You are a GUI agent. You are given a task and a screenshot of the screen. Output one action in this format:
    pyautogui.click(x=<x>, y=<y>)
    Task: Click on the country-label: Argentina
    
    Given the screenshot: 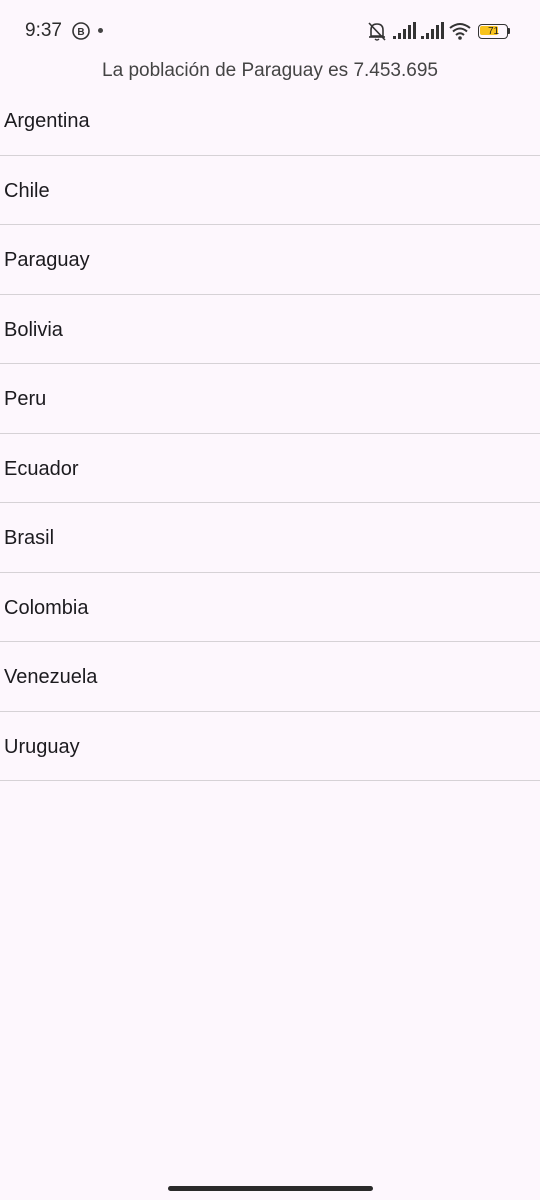 What is the action you would take?
    pyautogui.click(x=47, y=121)
    